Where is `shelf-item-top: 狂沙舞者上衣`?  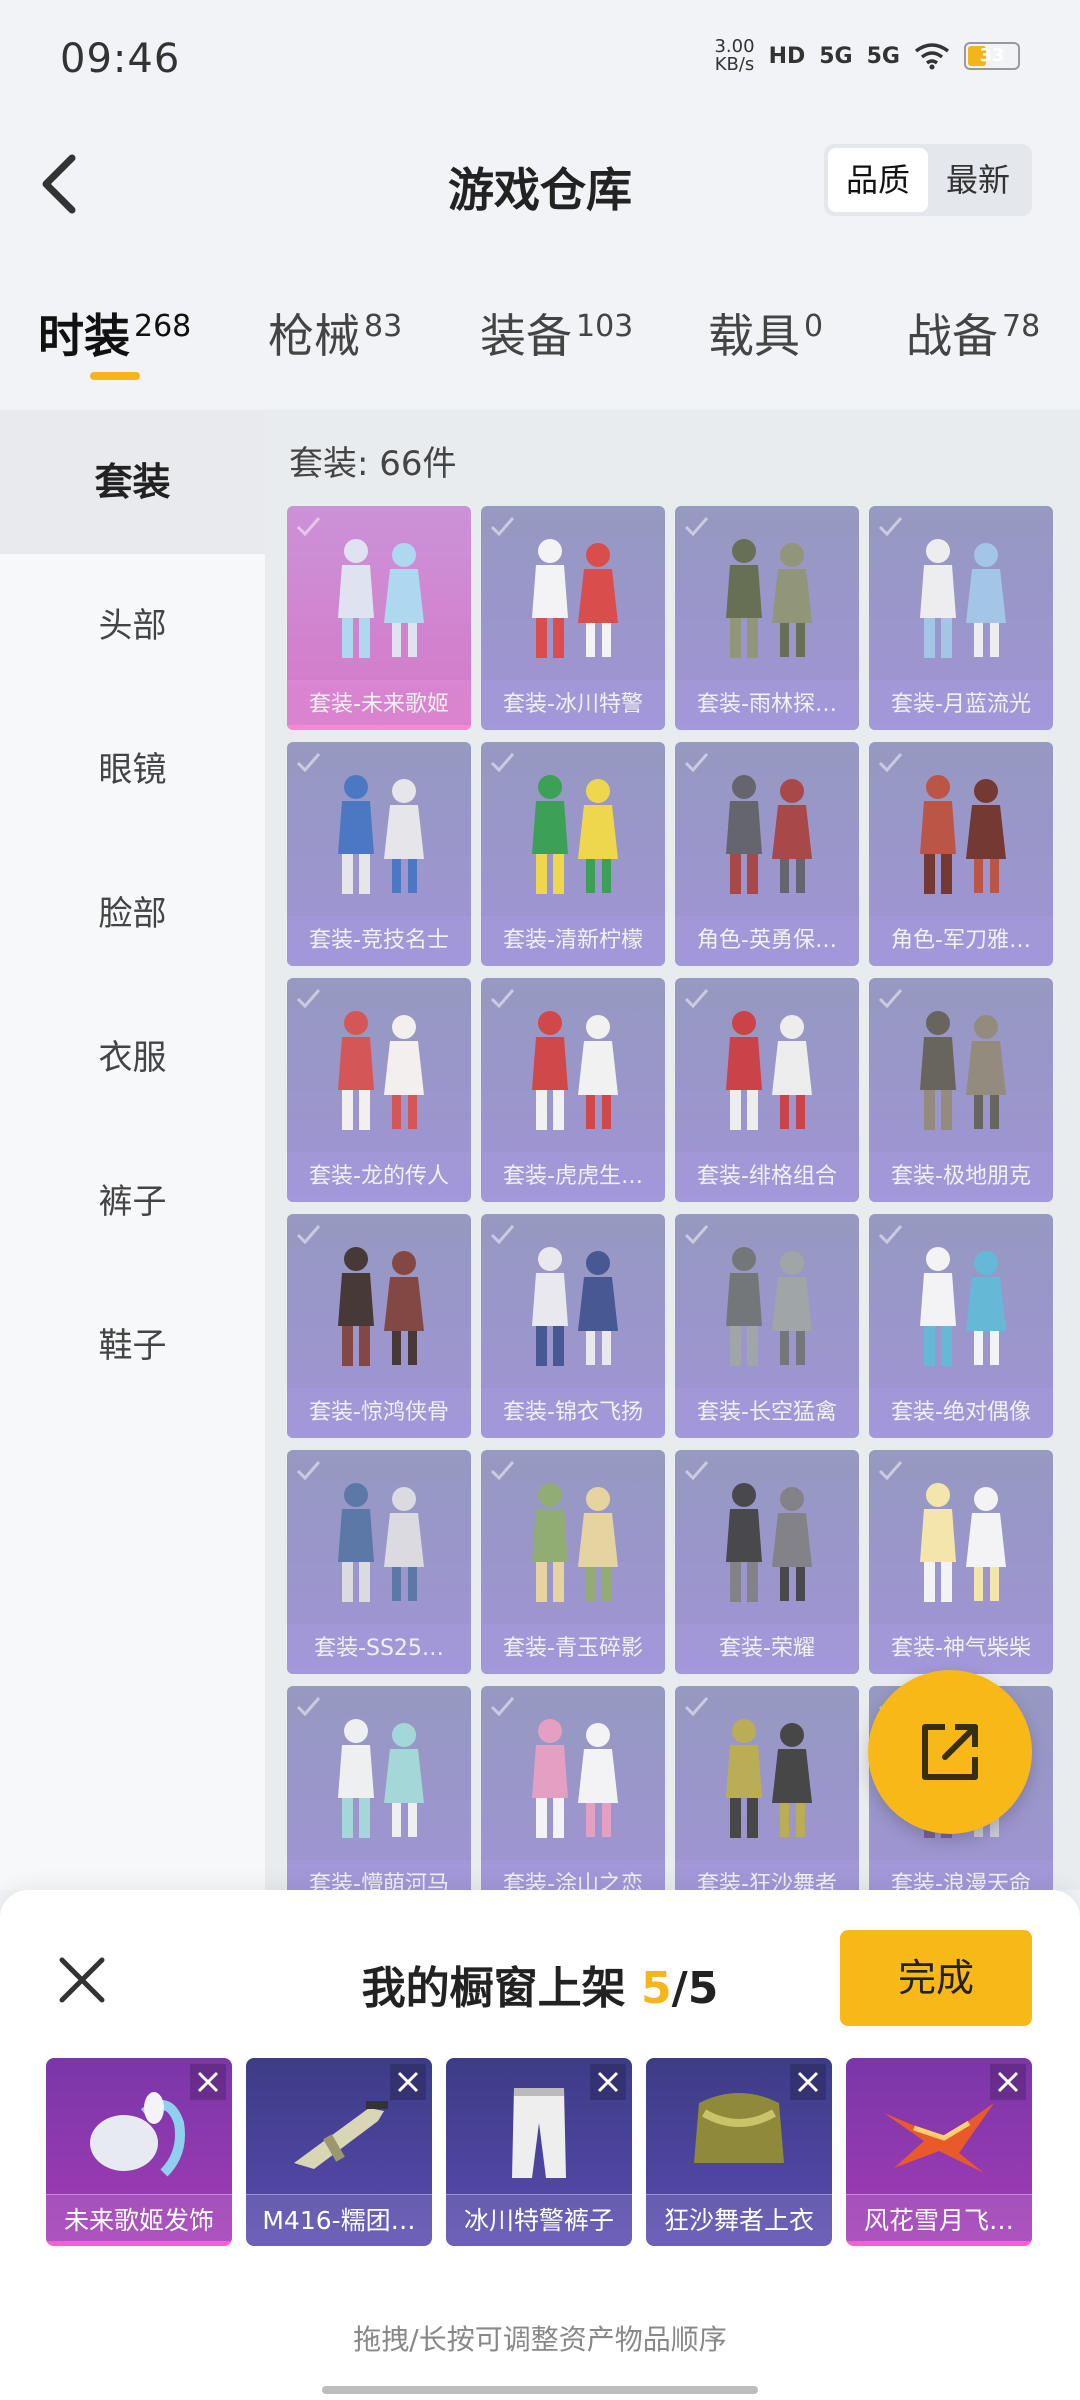
shelf-item-top: 狂沙舞者上衣 is located at coordinates (739, 2152).